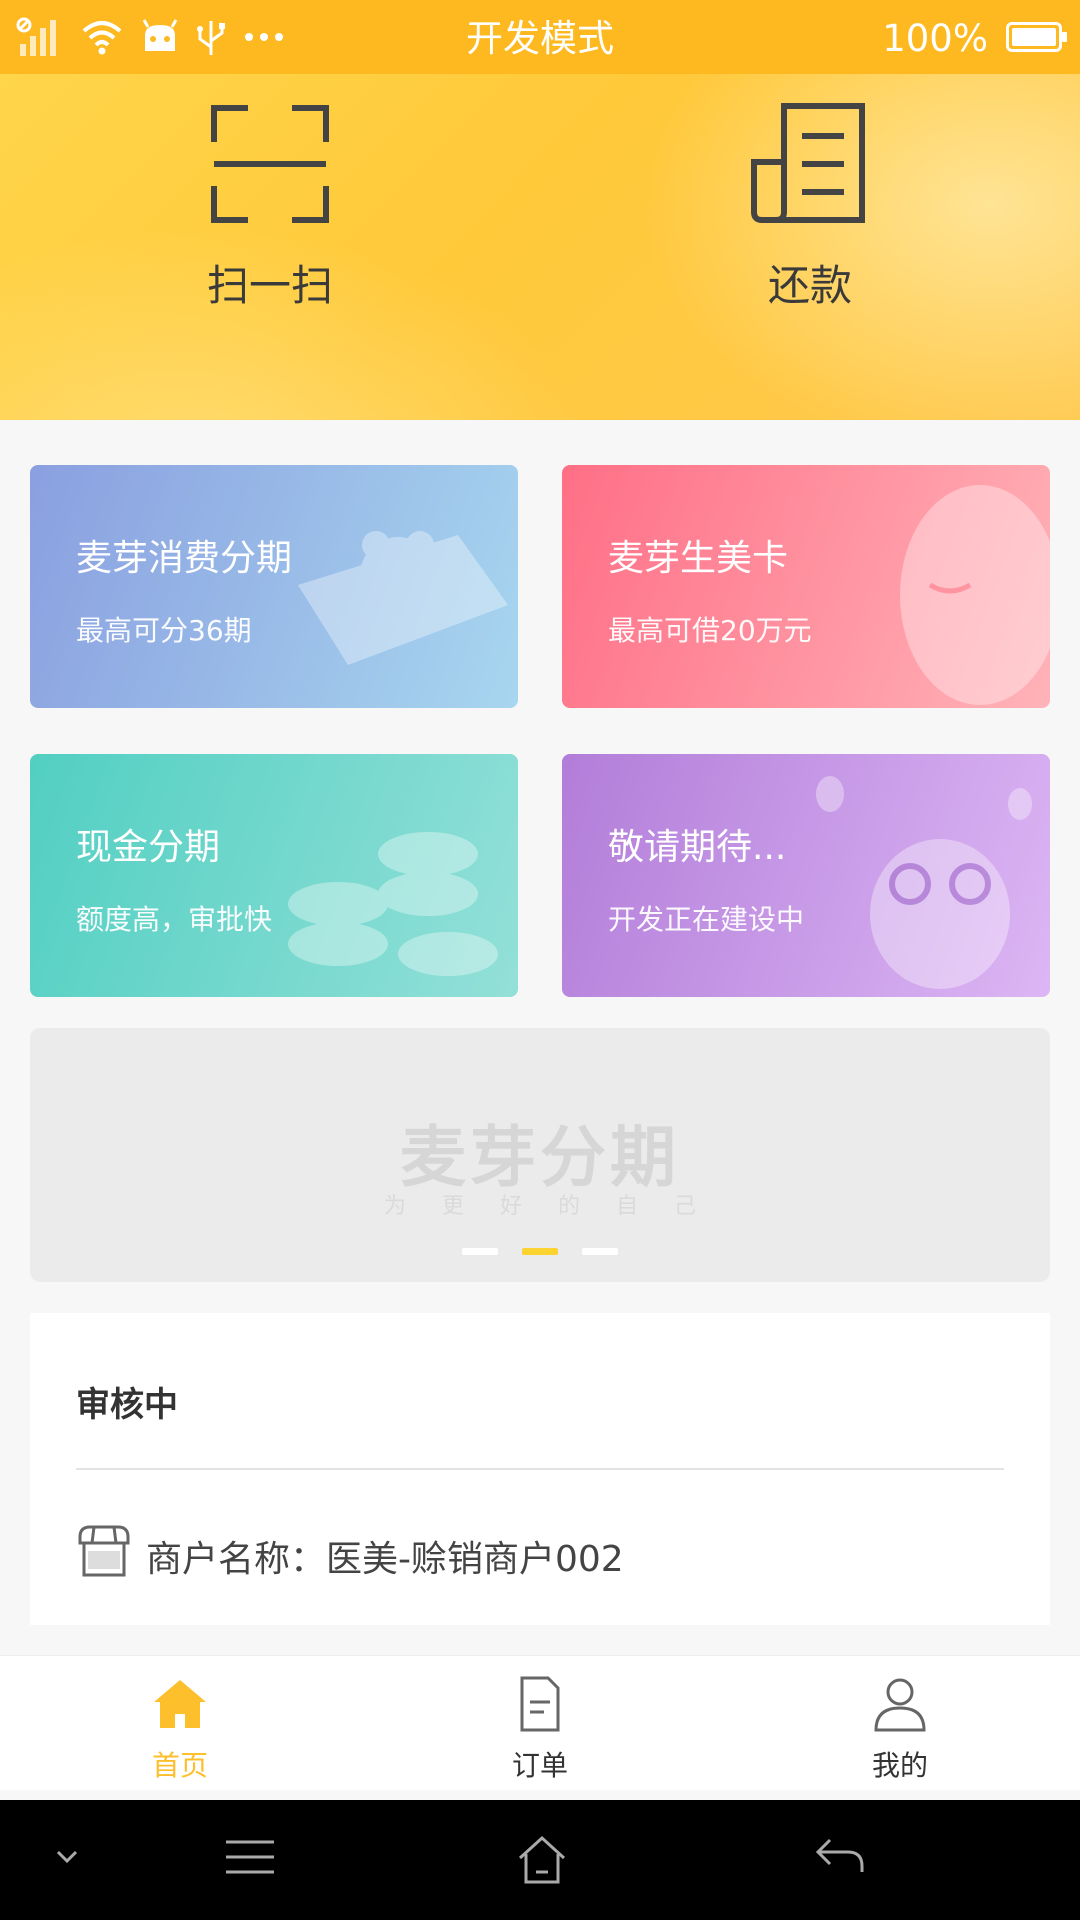  I want to click on tab-bar: 首页 订单 我的, so click(540, 1723).